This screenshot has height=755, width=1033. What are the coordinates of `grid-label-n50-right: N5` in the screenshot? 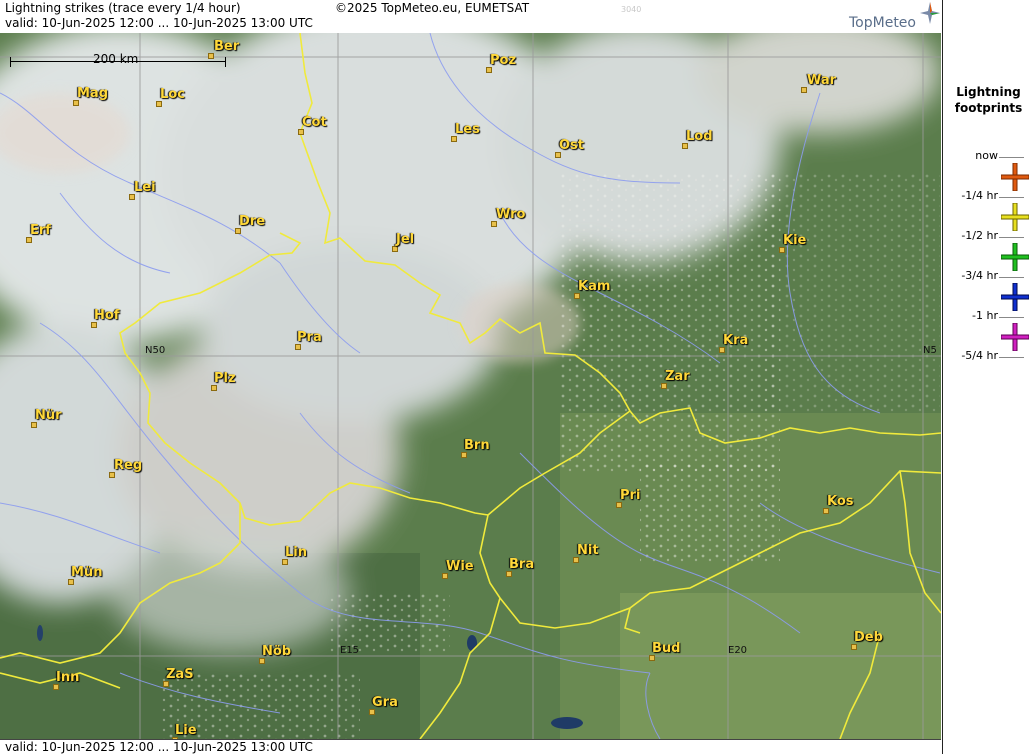 It's located at (930, 350).